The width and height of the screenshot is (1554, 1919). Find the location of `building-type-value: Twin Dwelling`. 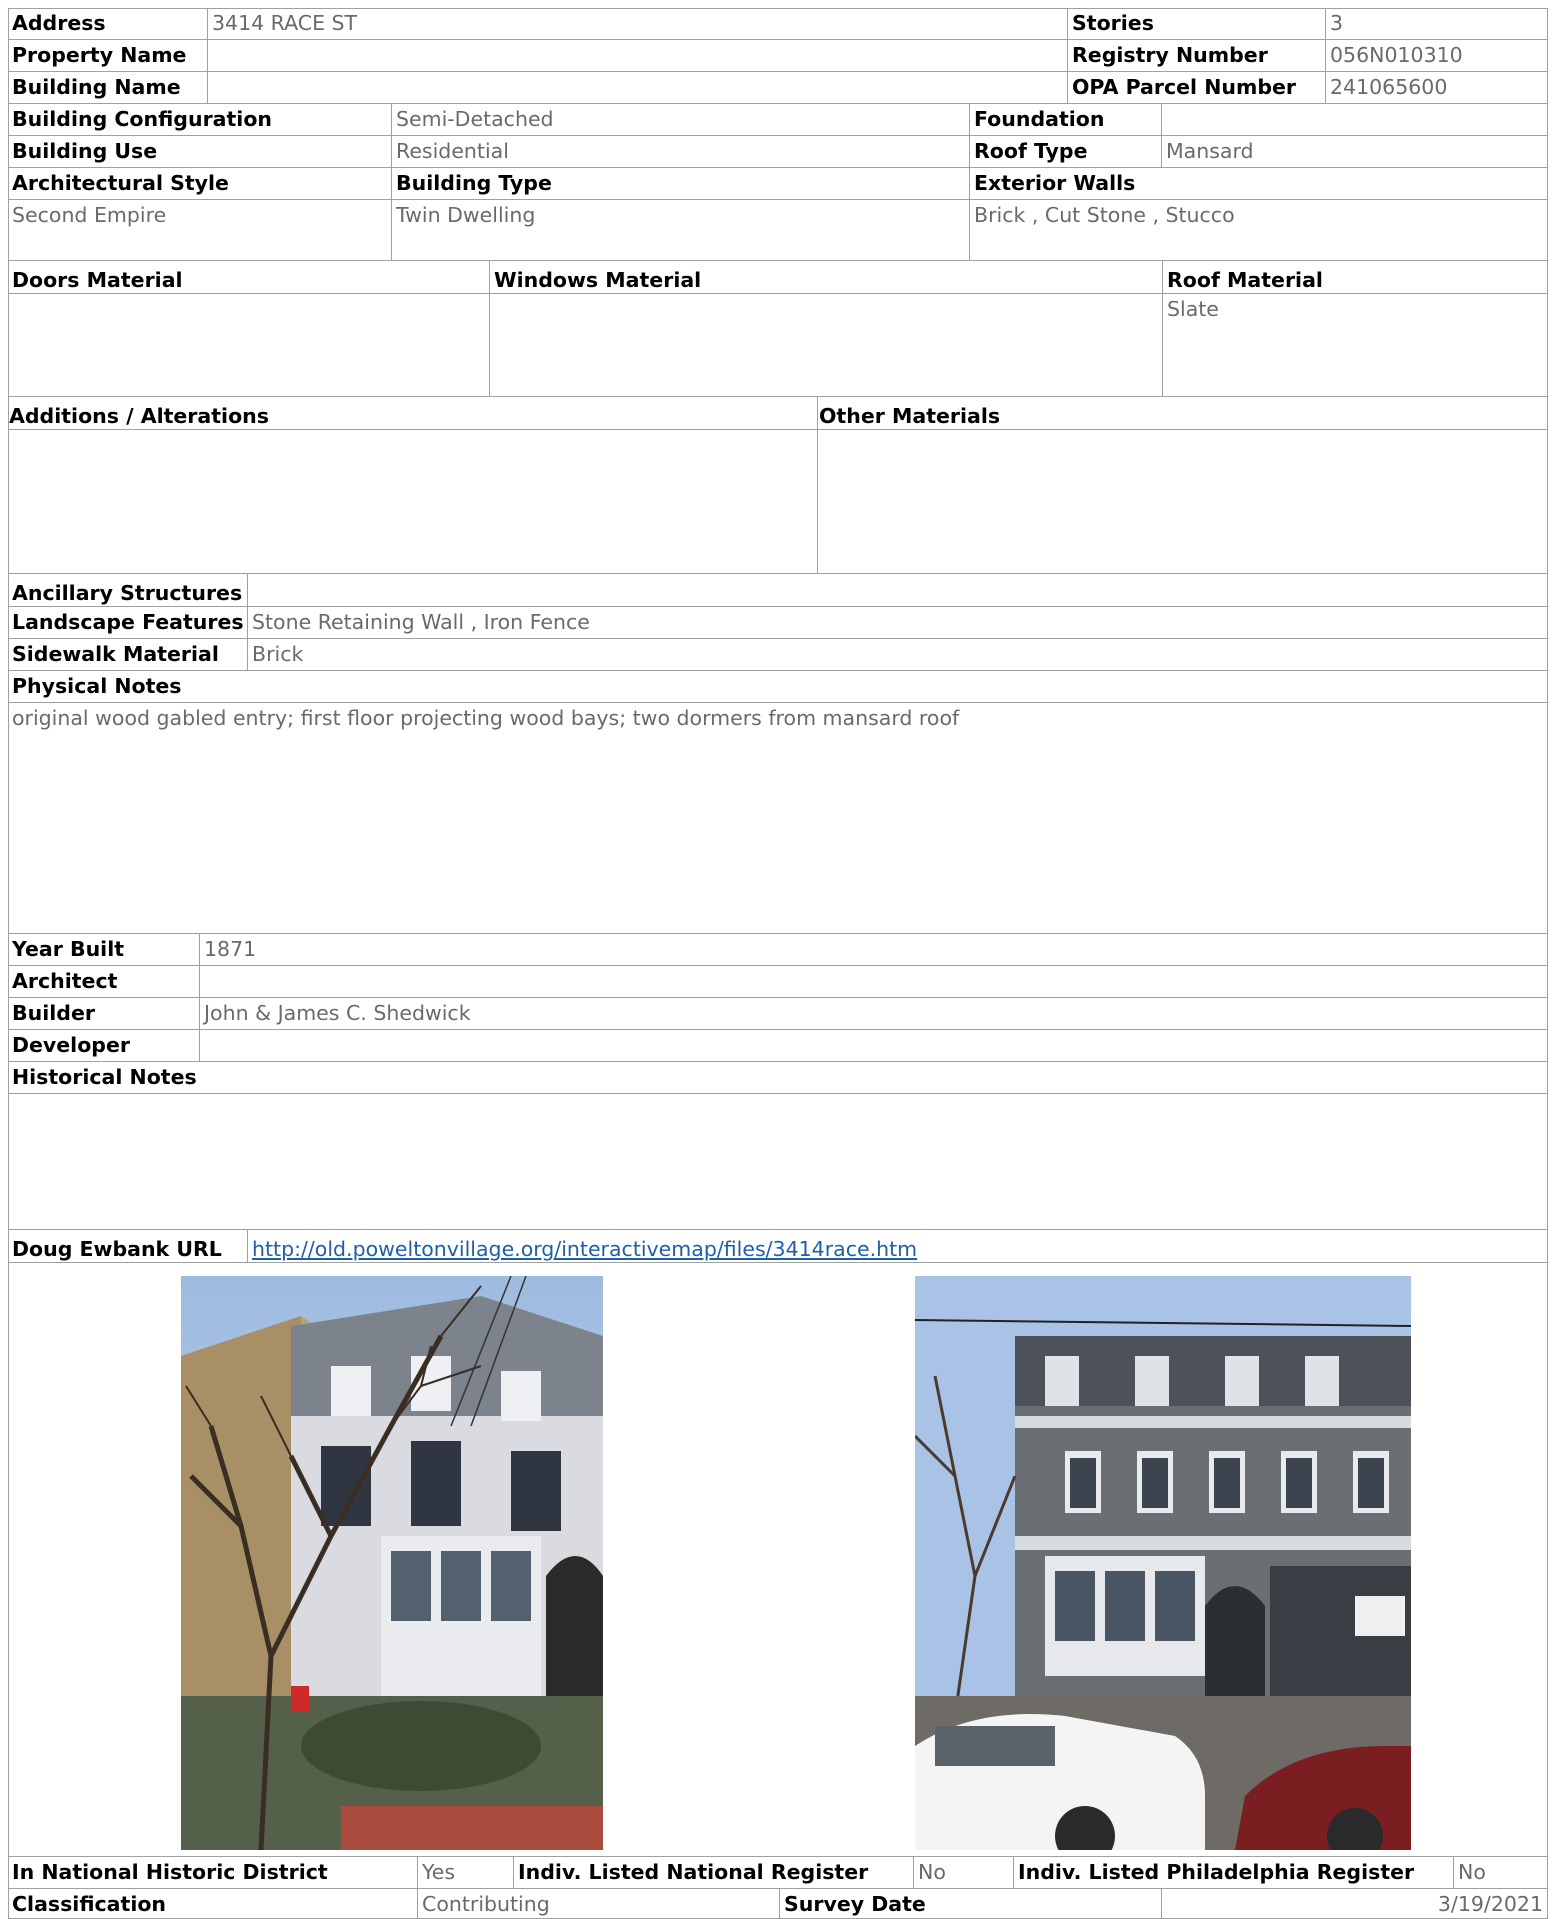

building-type-value: Twin Dwelling is located at coordinates (681, 230).